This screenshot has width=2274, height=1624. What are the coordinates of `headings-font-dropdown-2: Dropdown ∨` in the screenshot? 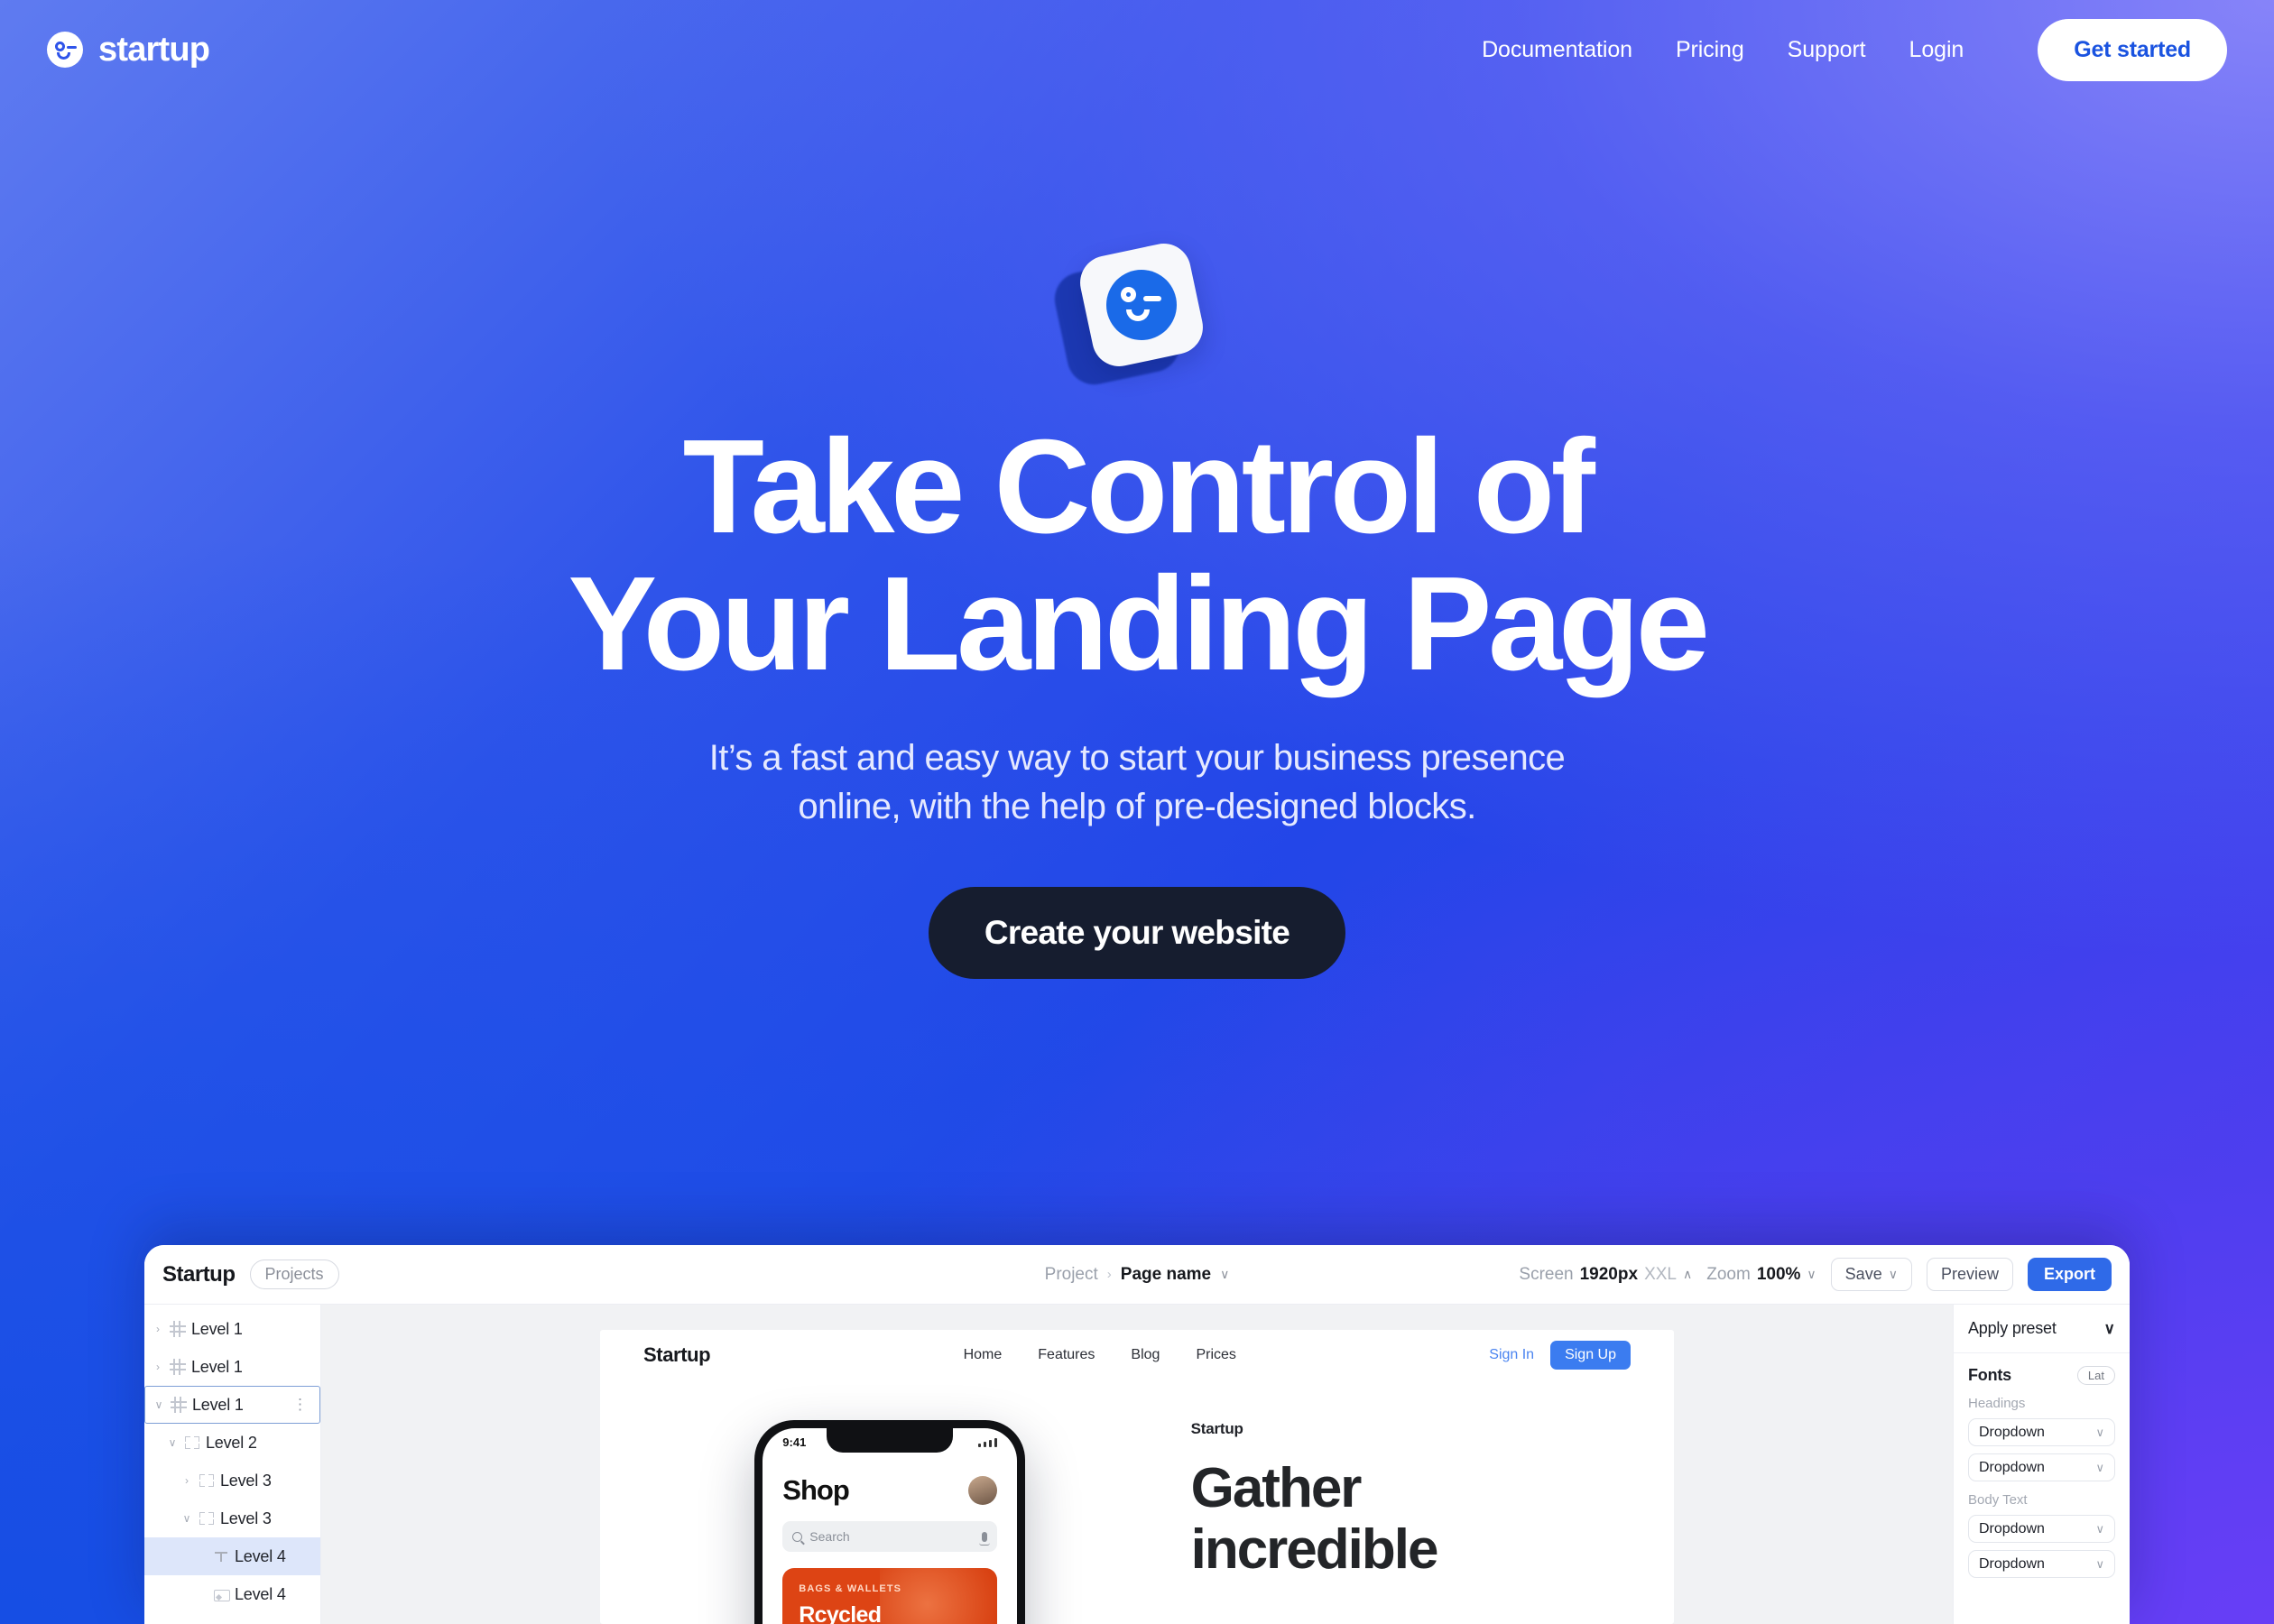 It's located at (2042, 1467).